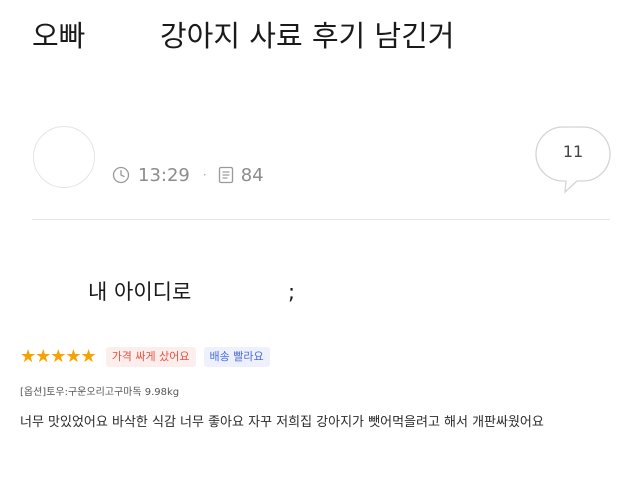 The width and height of the screenshot is (626, 504). I want to click on comment-count-button: 11, so click(573, 160).